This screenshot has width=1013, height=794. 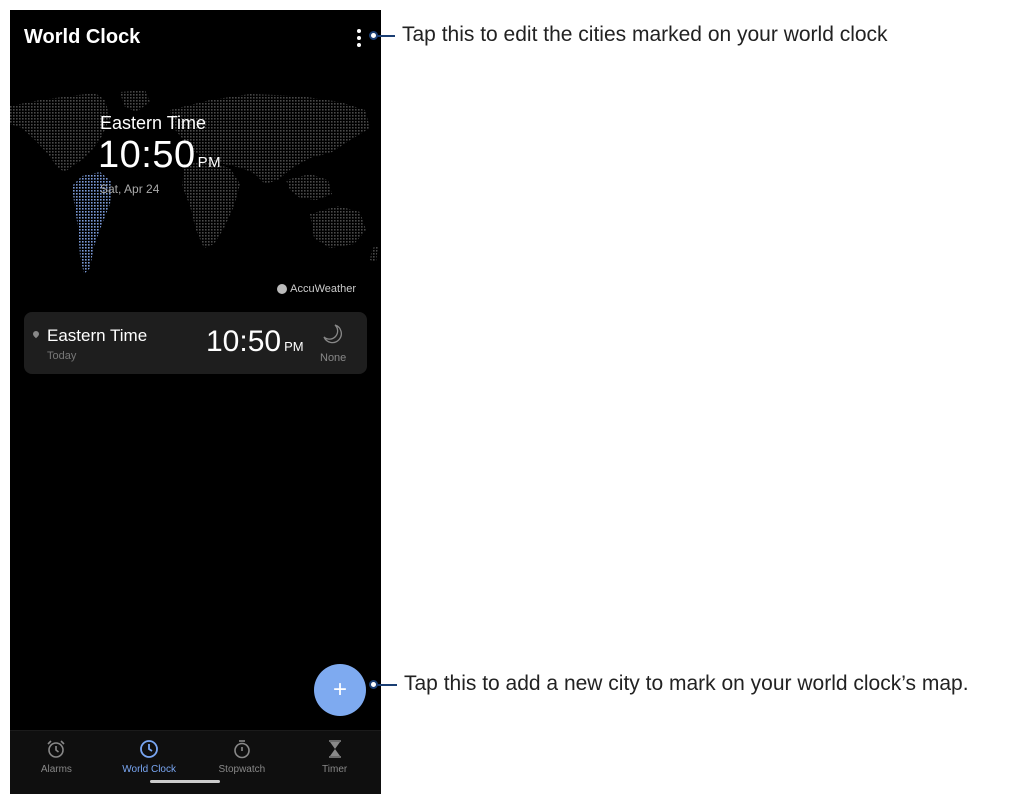 What do you see at coordinates (387, 685) in the screenshot?
I see `callout-line-add` at bounding box center [387, 685].